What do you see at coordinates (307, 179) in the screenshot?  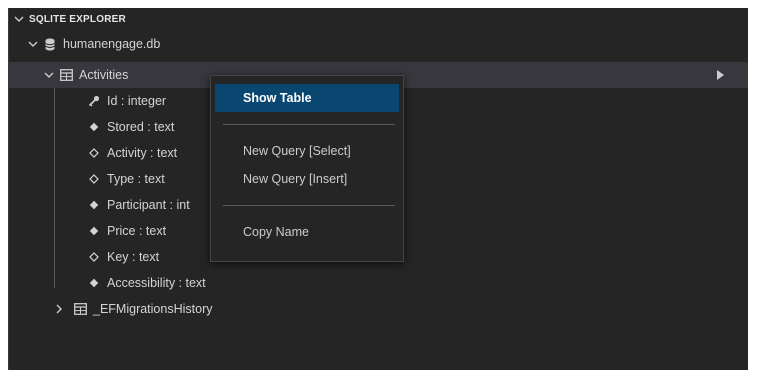 I see `menu-item-new-query-insert: New Query [Insert]` at bounding box center [307, 179].